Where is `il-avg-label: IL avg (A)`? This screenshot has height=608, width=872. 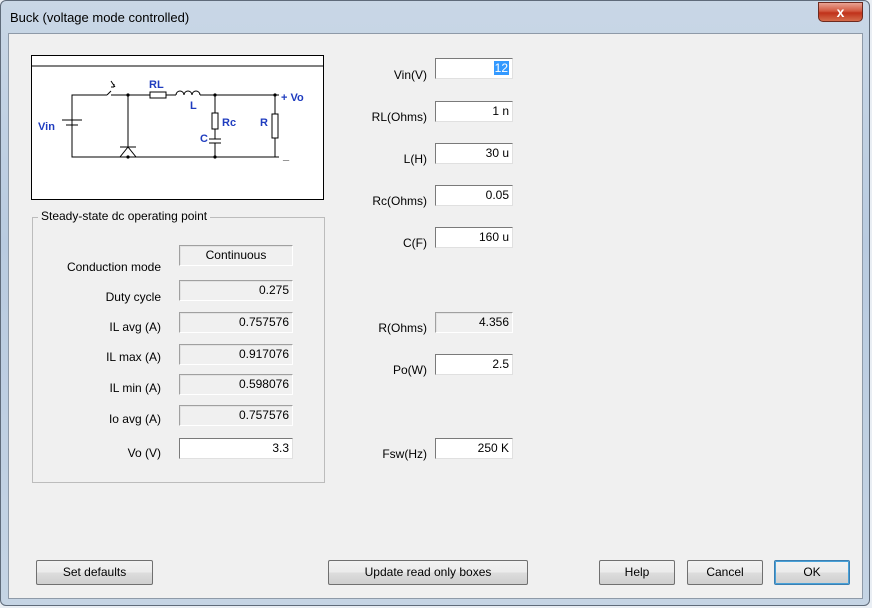
il-avg-label: IL avg (A) is located at coordinates (135, 327).